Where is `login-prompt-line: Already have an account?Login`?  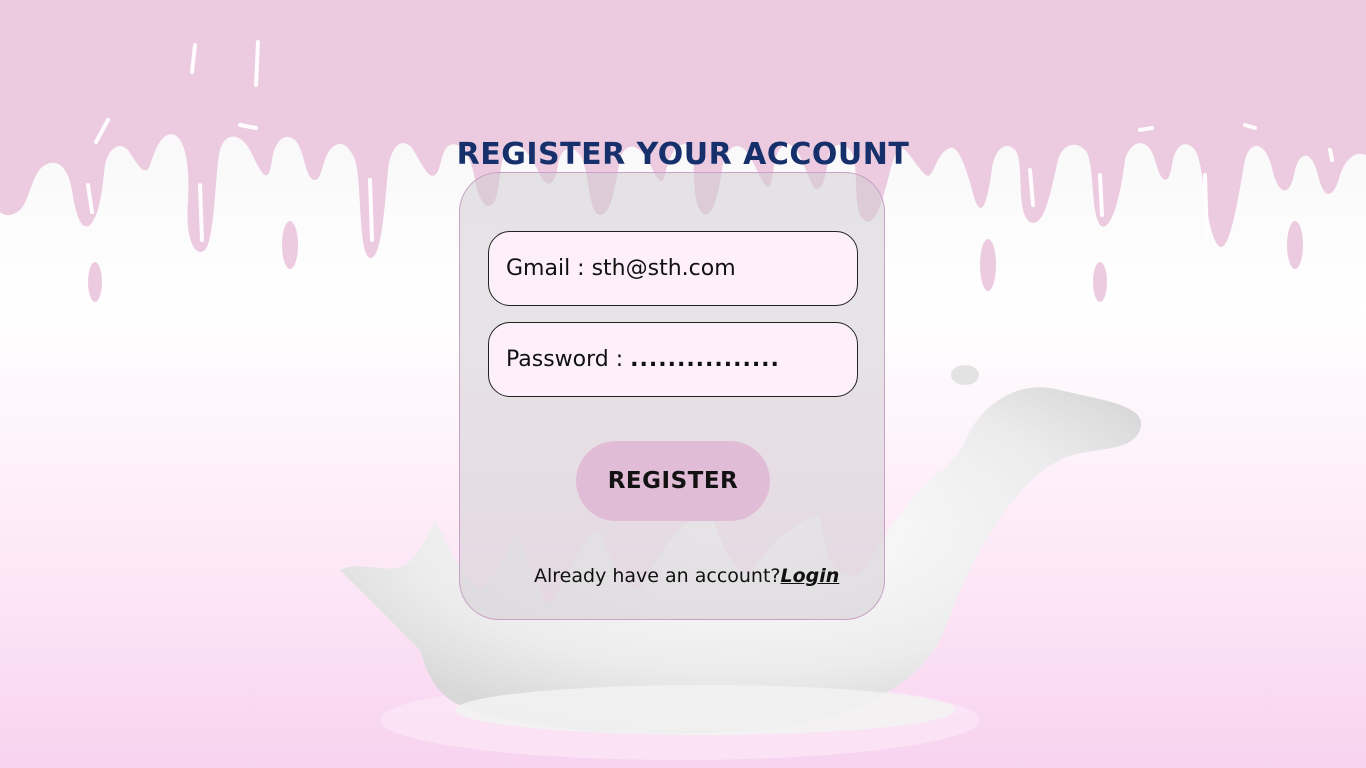 login-prompt-line: Already have an account?Login is located at coordinates (694, 576).